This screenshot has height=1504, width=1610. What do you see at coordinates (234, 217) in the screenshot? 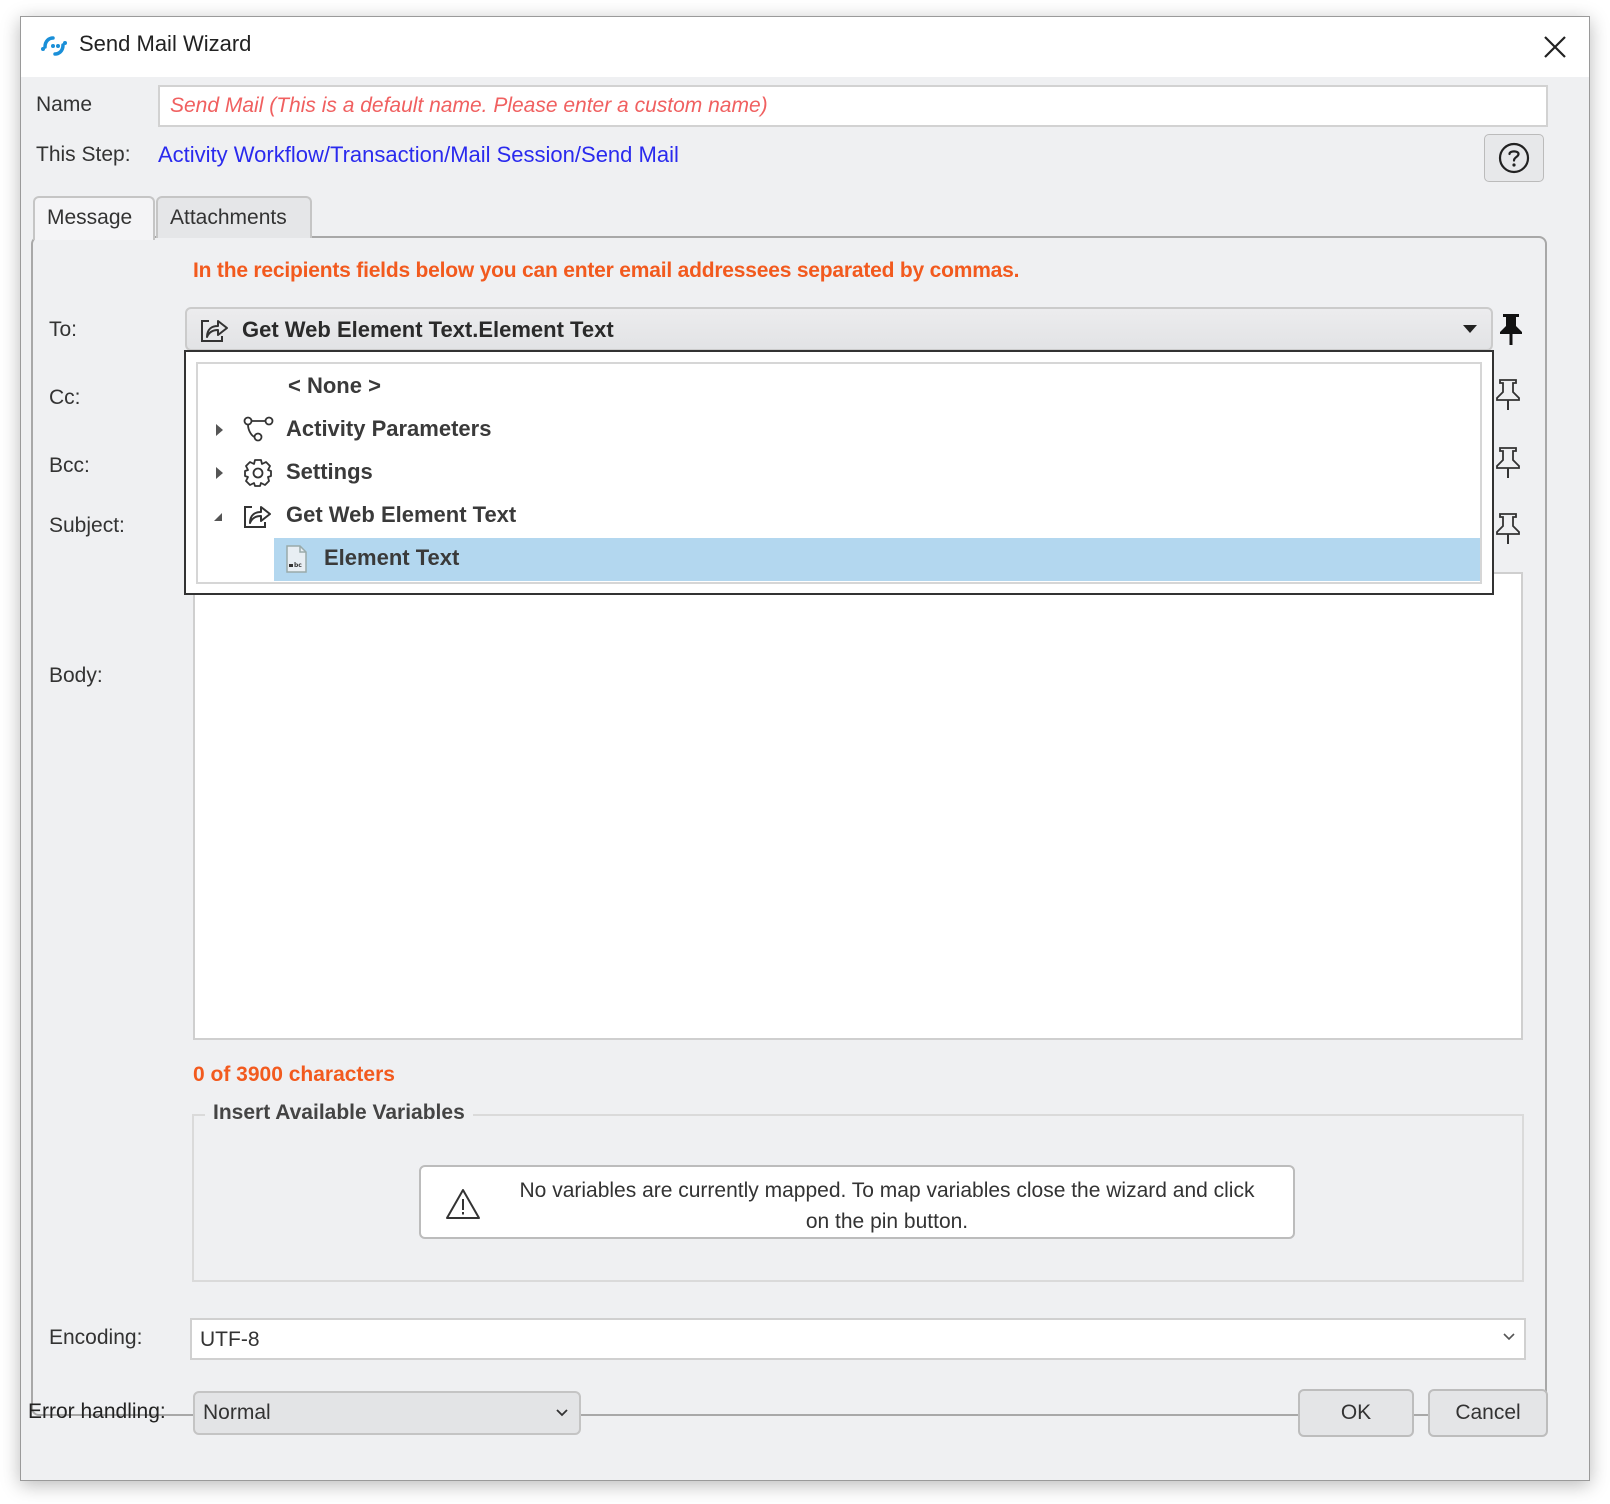
I see `tab-attachments: Attachments` at bounding box center [234, 217].